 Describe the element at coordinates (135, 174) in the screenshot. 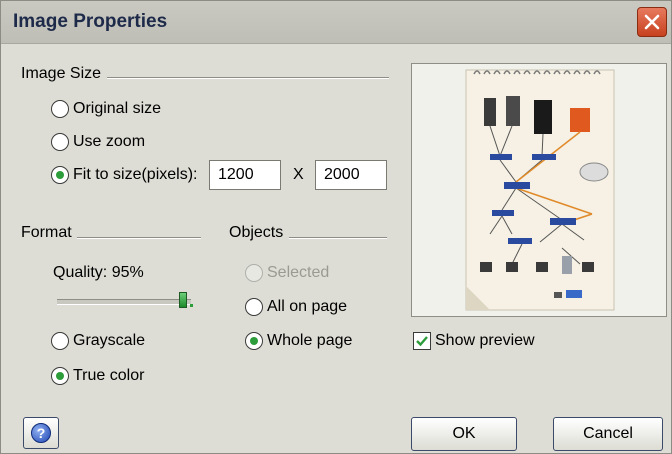

I see `fit-to-size-label: Fit to size(pixels):` at that location.